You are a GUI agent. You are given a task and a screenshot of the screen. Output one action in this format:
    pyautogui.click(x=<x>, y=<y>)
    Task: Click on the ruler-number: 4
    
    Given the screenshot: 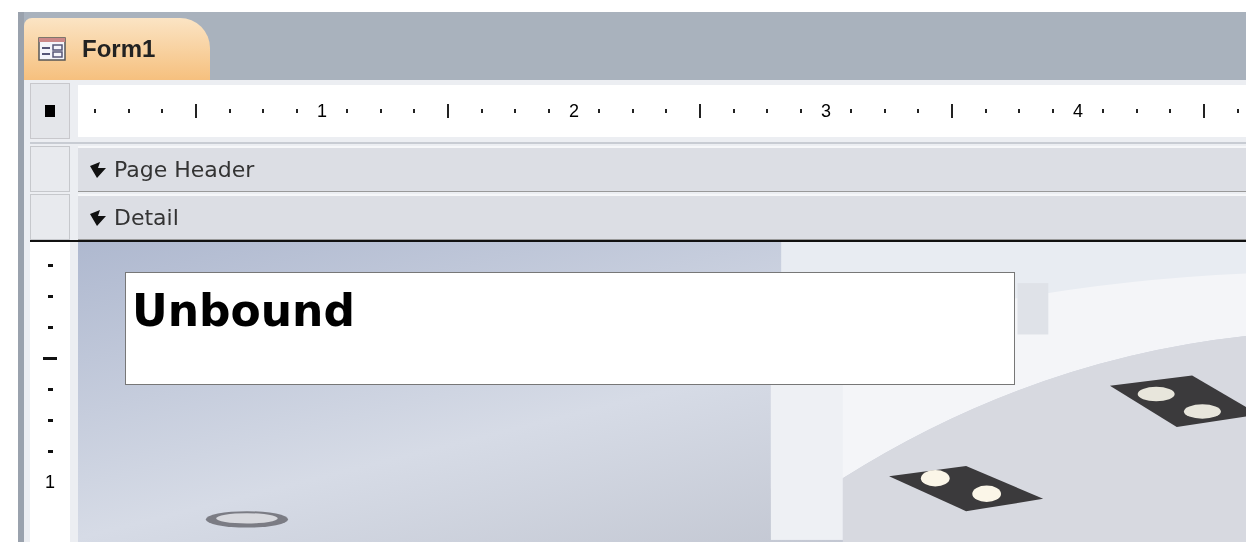 What is the action you would take?
    pyautogui.click(x=1078, y=111)
    